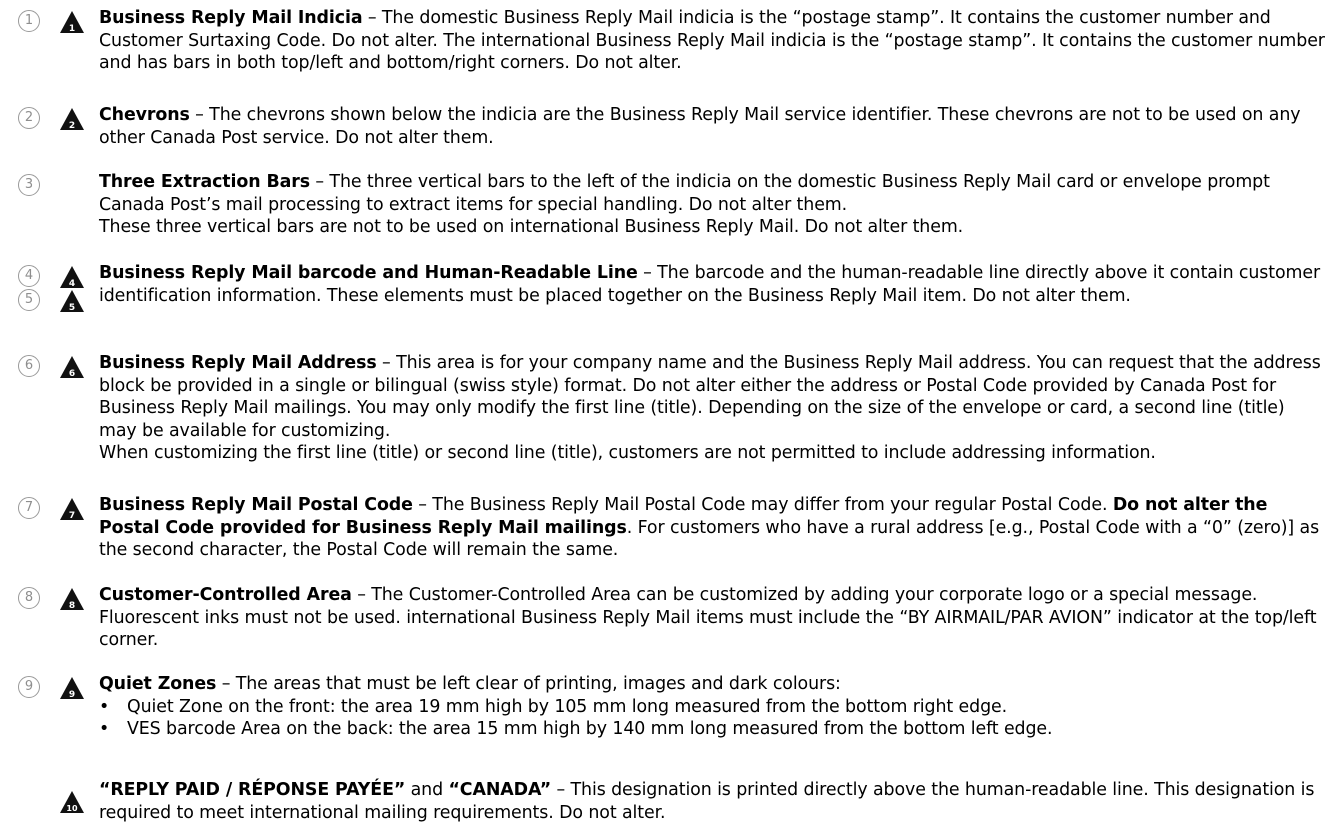 This screenshot has height=835, width=1339. I want to click on circled-number-icon: 1, so click(29, 21).